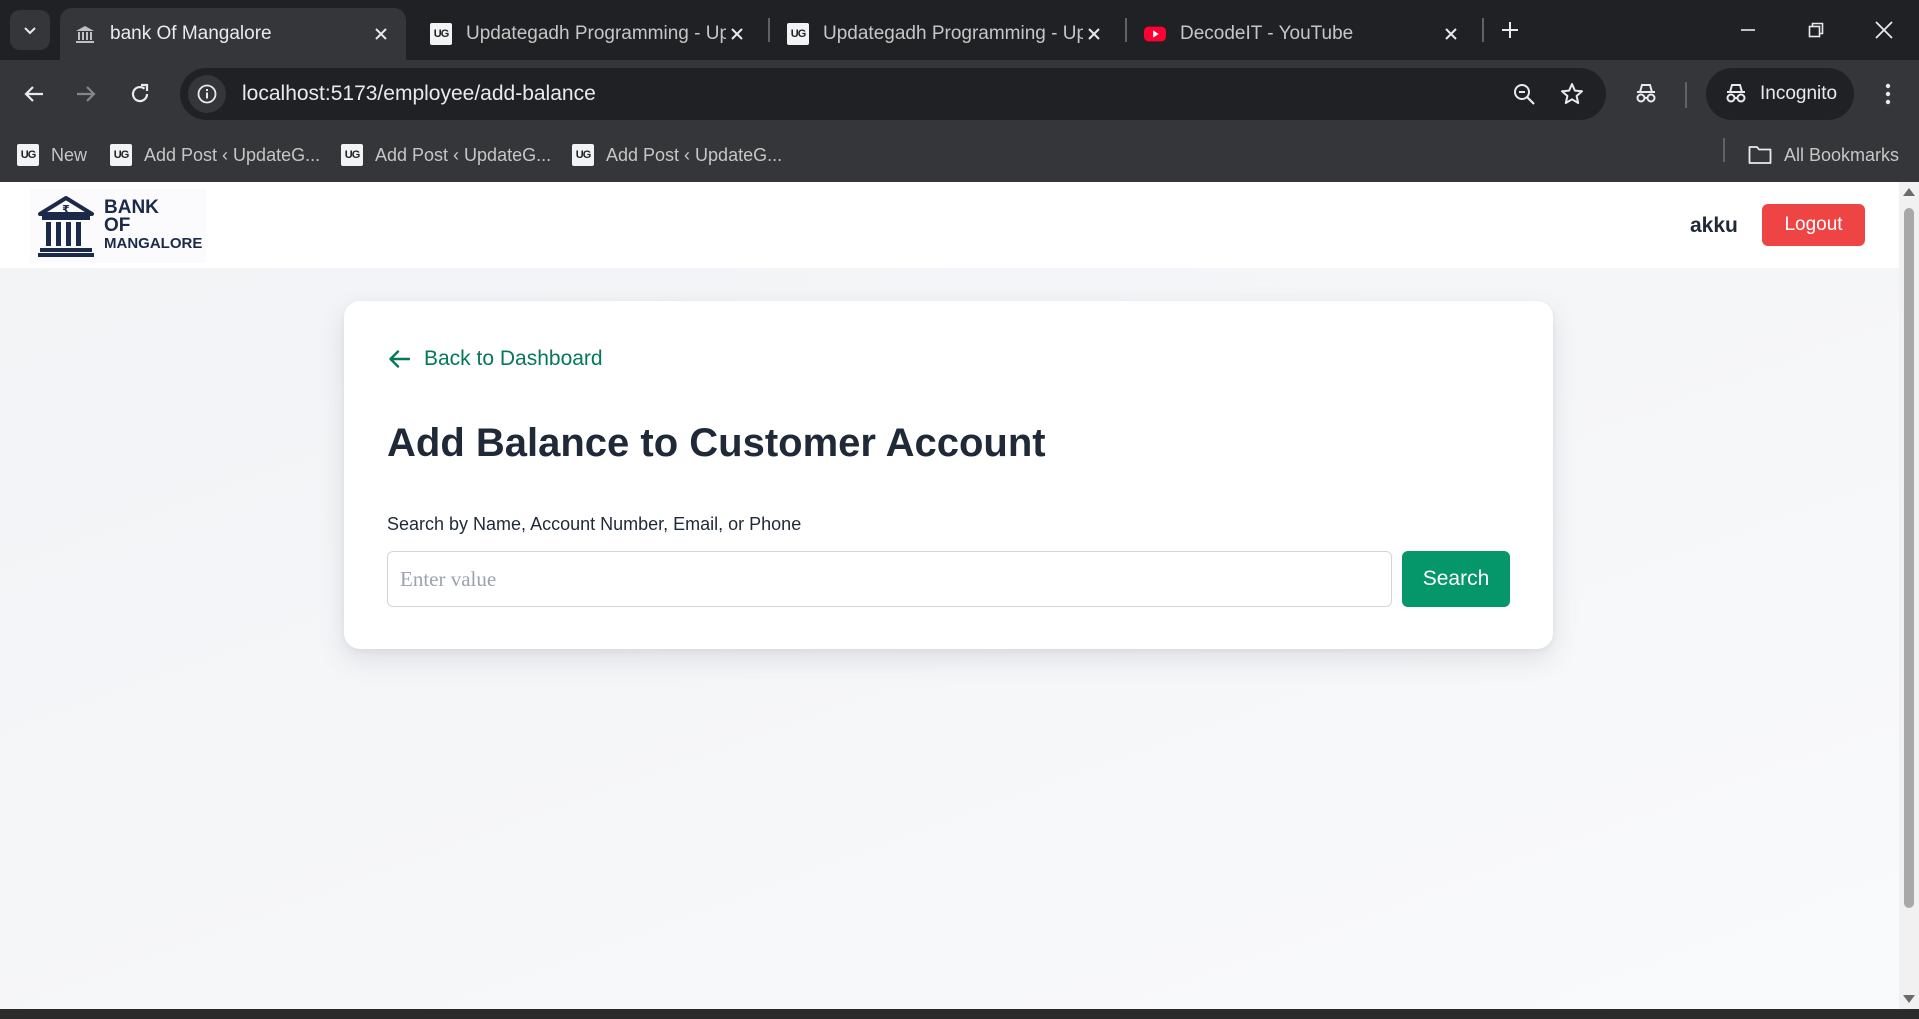 Image resolution: width=1919 pixels, height=1019 pixels. I want to click on restore-button, so click(1816, 30).